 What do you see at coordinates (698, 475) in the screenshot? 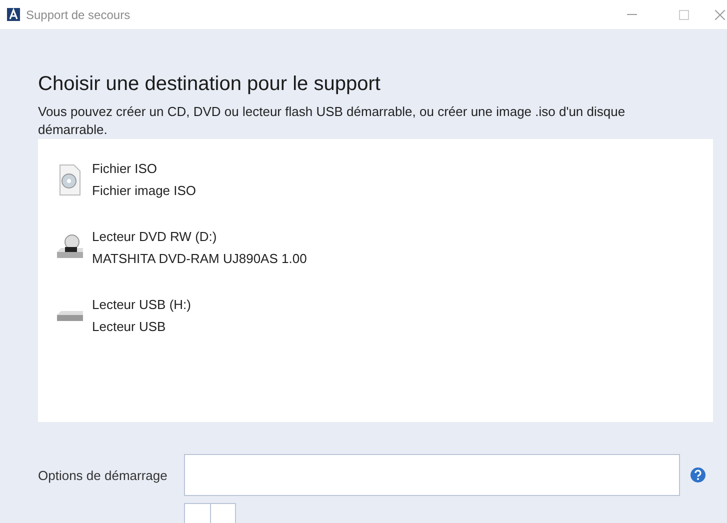
I see `help-icon` at bounding box center [698, 475].